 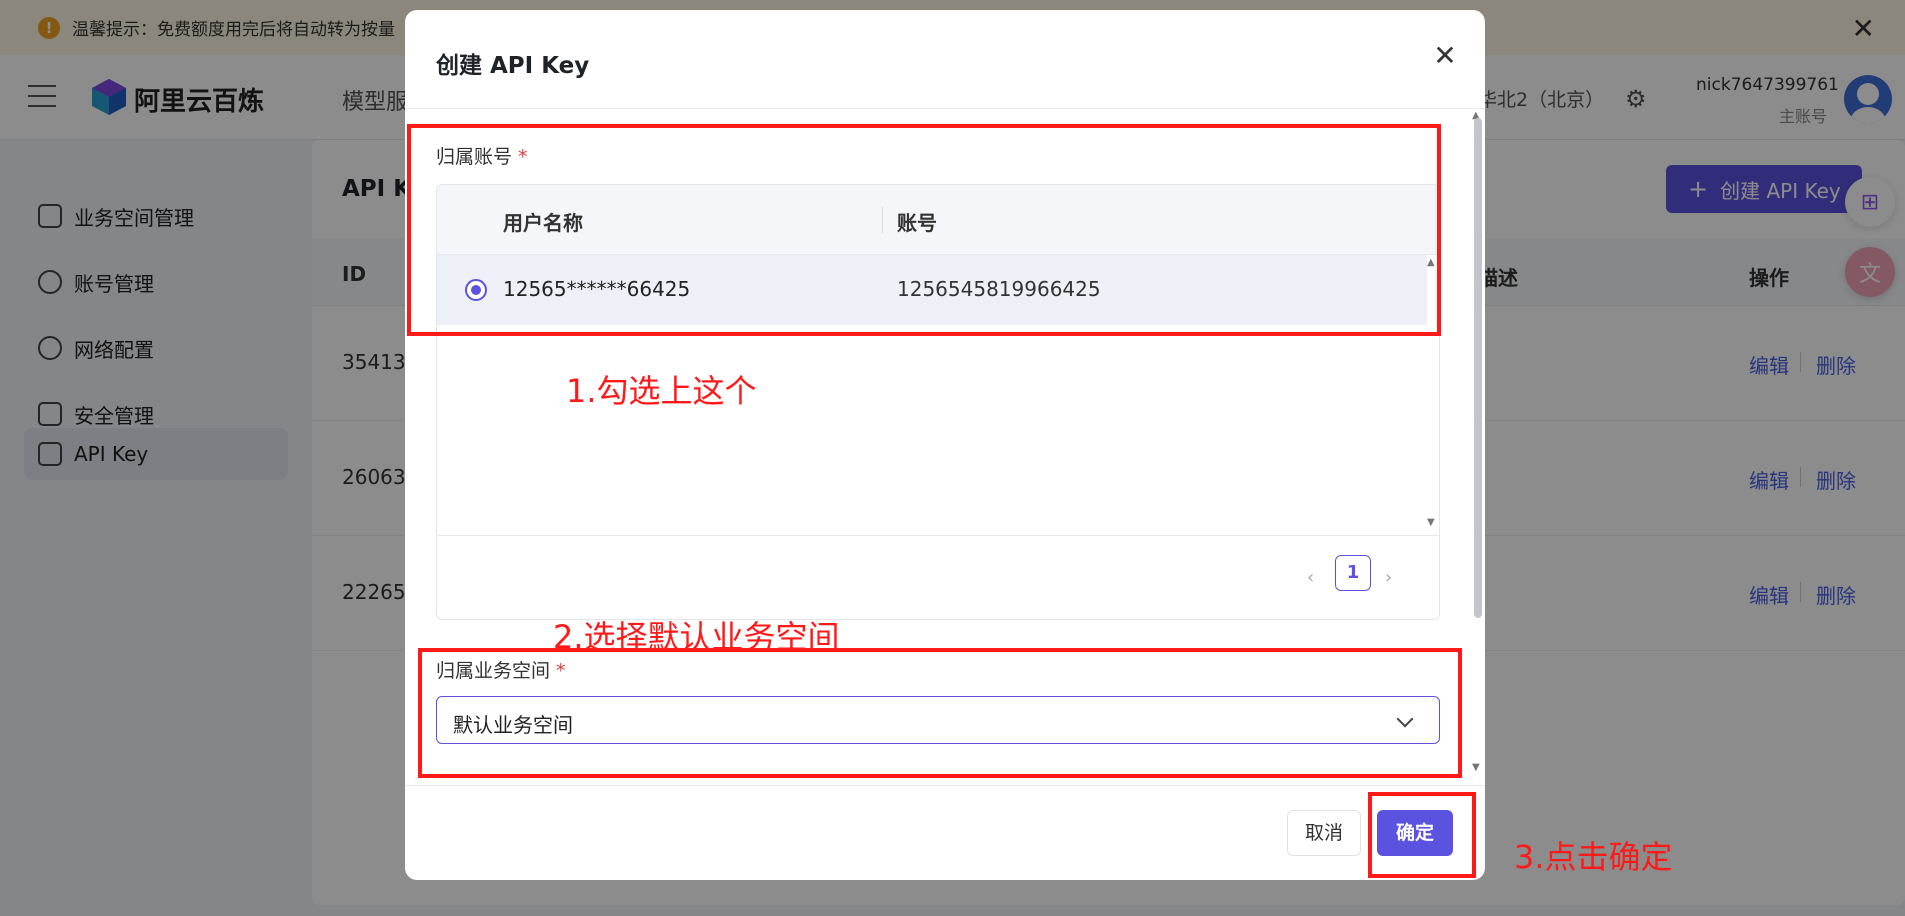 What do you see at coordinates (1476, 767) in the screenshot?
I see `scroll-down-icon: ▼` at bounding box center [1476, 767].